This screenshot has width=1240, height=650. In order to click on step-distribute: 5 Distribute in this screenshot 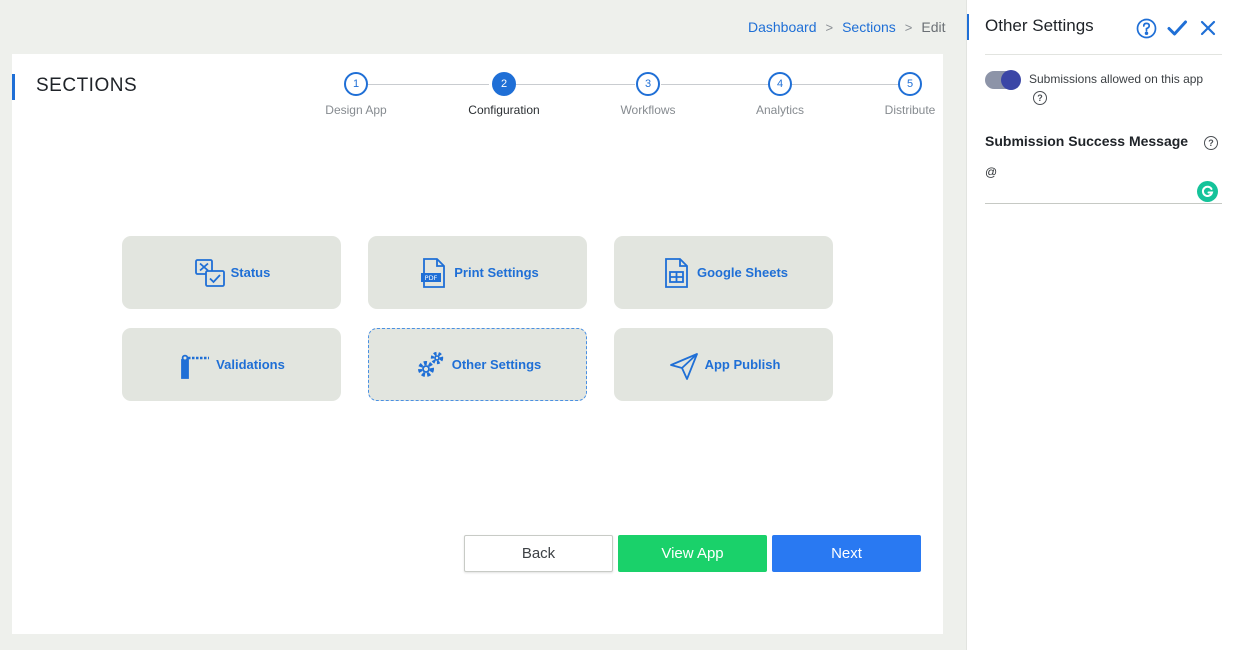, I will do `click(910, 94)`.